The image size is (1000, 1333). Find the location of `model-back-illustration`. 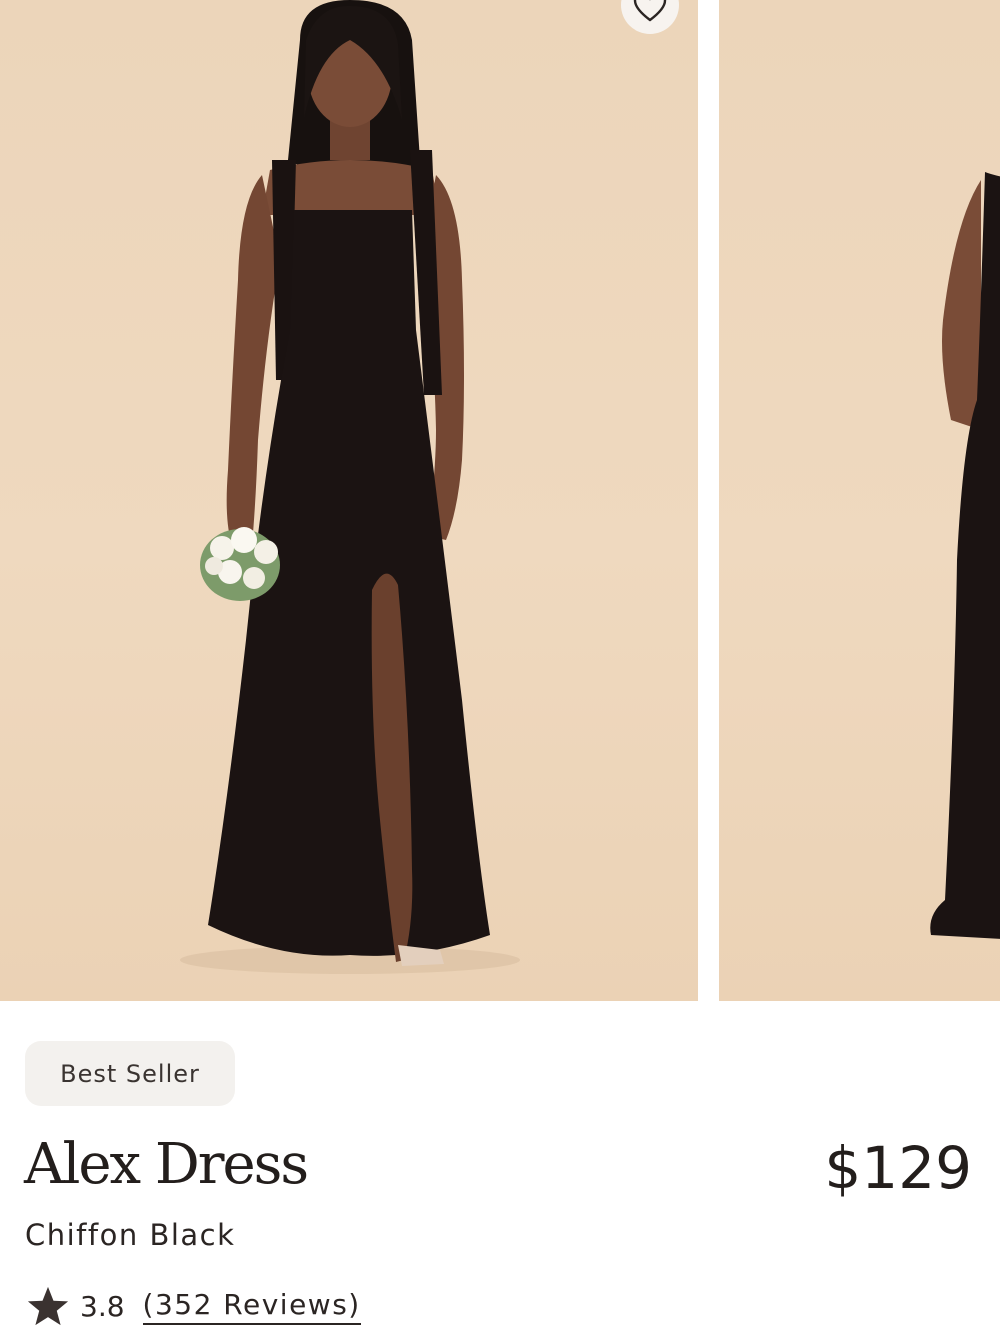

model-back-illustration is located at coordinates (965, 555).